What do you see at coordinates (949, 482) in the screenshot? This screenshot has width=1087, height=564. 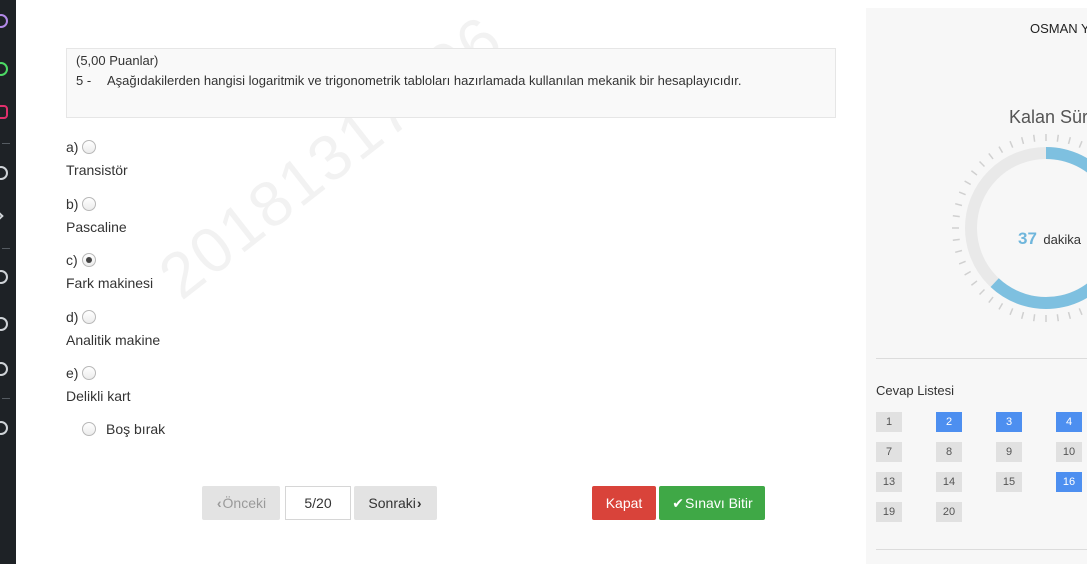 I see `answer-list-item: 14` at bounding box center [949, 482].